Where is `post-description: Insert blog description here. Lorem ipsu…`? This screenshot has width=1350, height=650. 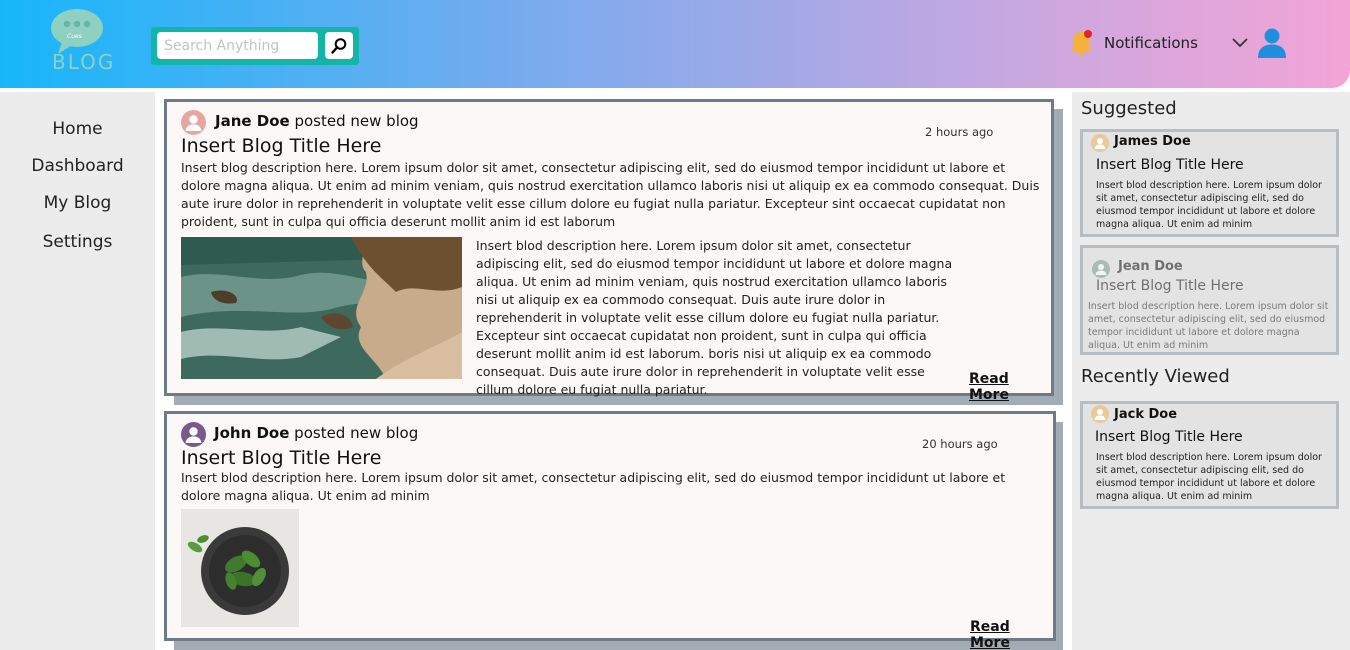 post-description: Insert blog description here. Lorem ipsu… is located at coordinates (610, 194).